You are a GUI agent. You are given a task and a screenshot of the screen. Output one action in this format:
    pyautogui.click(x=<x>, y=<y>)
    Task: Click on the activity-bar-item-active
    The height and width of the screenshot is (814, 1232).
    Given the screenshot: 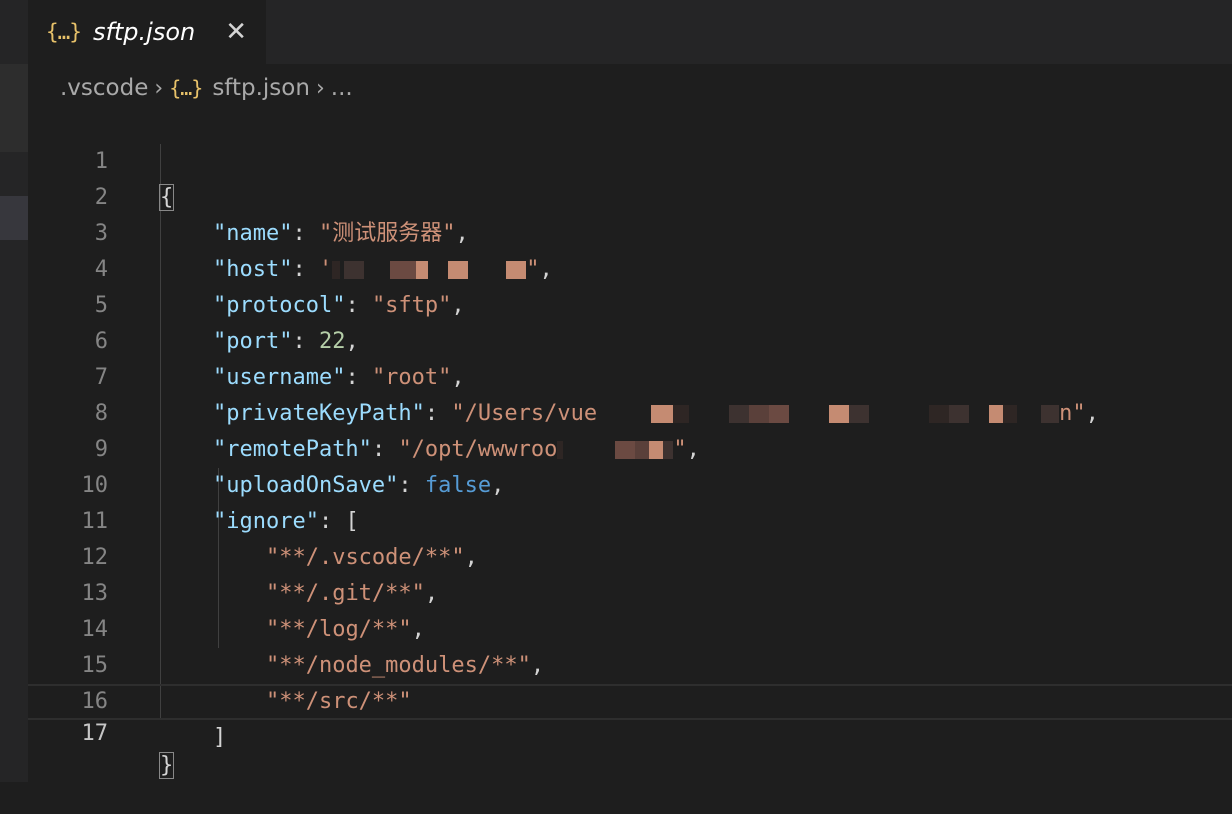 What is the action you would take?
    pyautogui.click(x=14, y=218)
    